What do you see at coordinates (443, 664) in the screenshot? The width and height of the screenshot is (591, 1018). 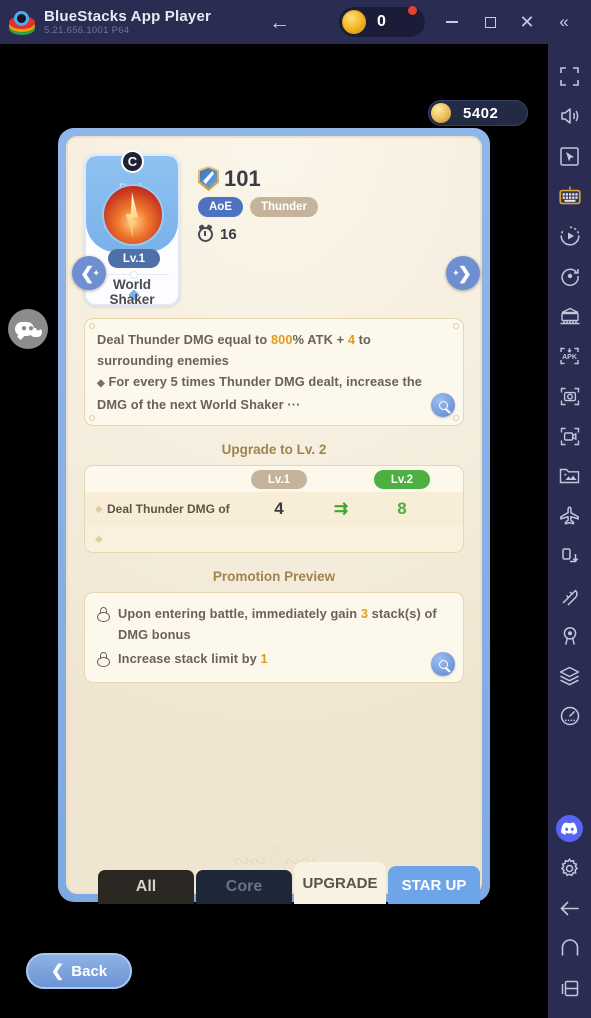 I see `promotion-magnifier-button` at bounding box center [443, 664].